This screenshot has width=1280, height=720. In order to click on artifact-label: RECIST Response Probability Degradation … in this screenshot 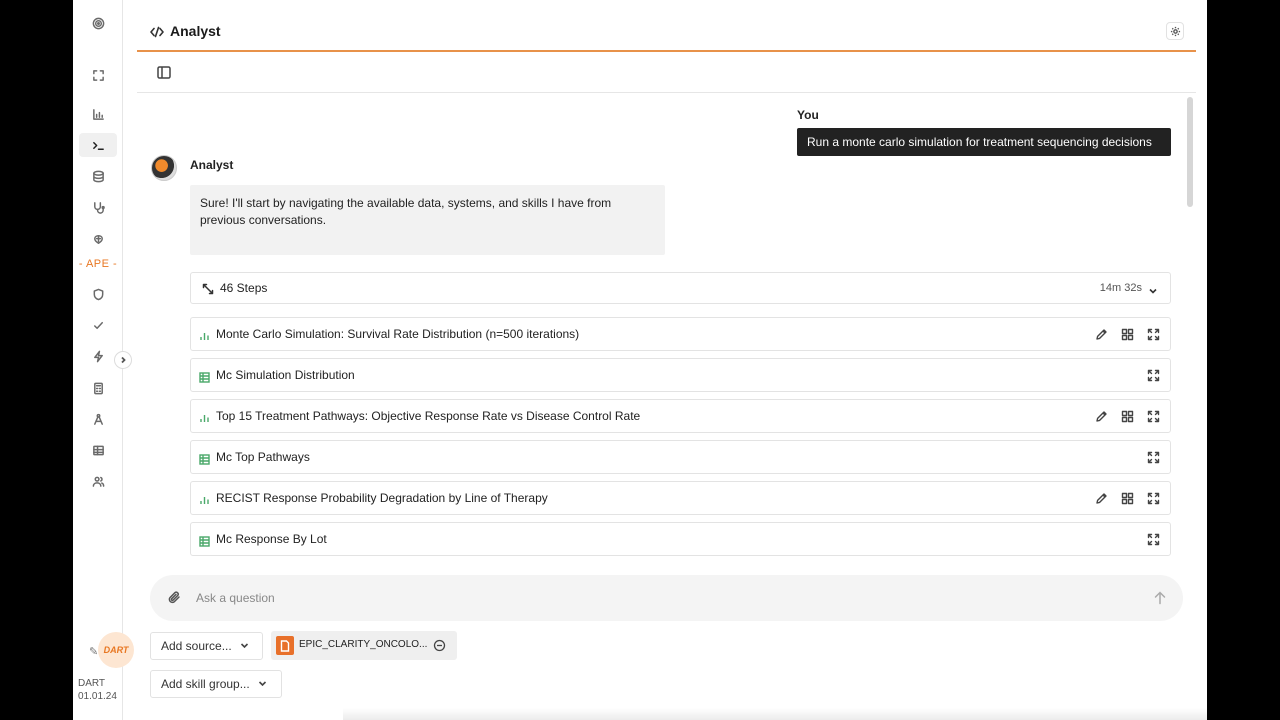, I will do `click(382, 498)`.